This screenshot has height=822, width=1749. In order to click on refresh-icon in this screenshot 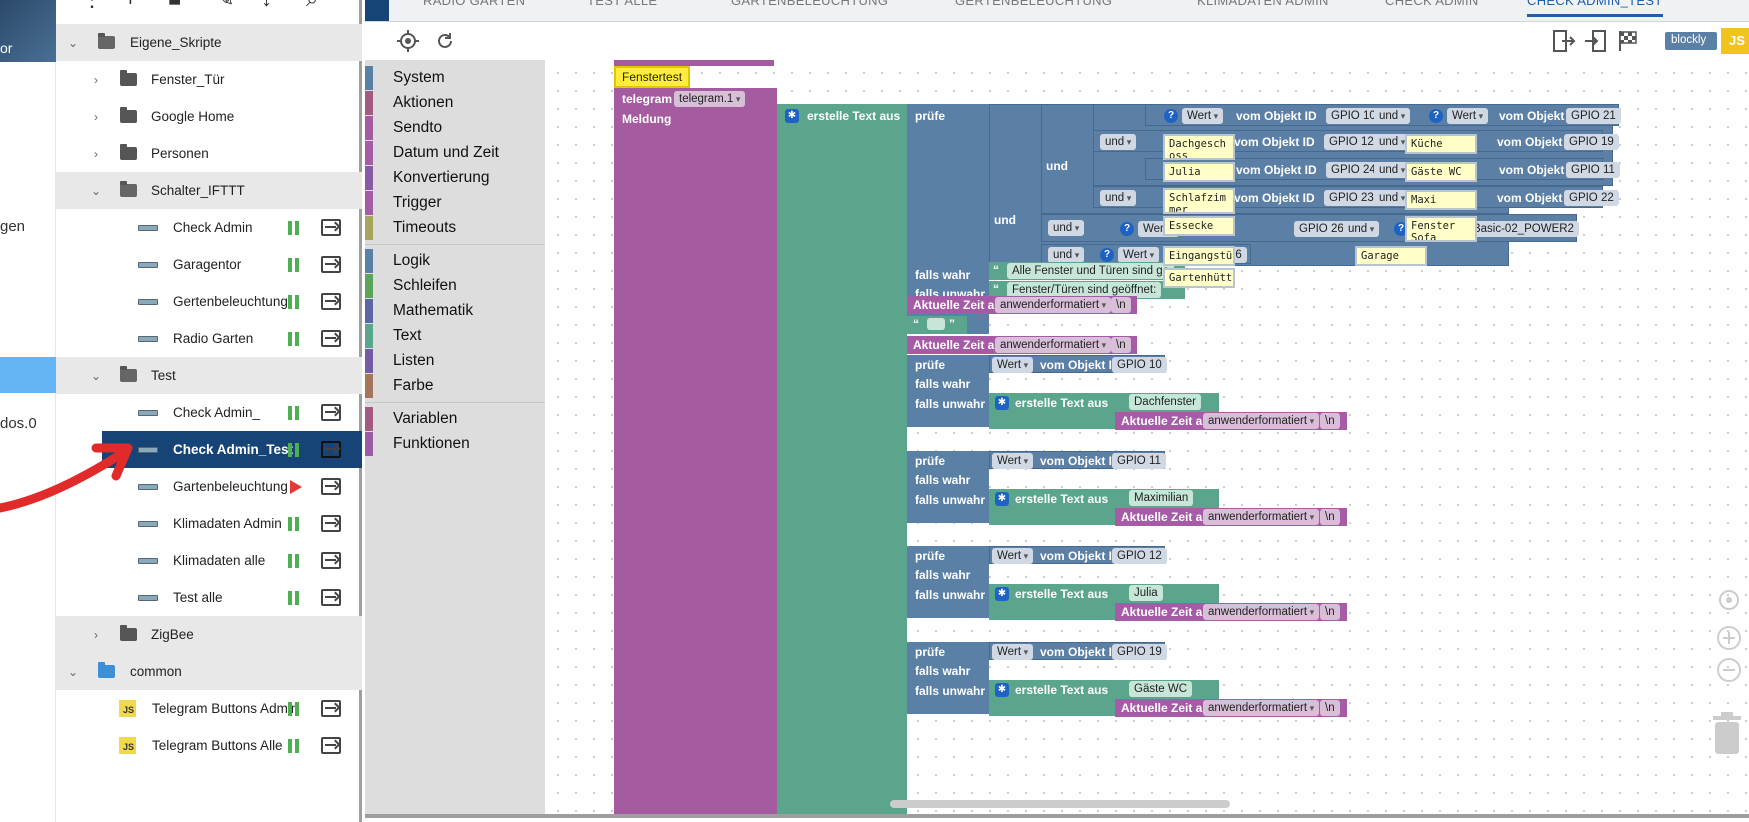, I will do `click(445, 41)`.